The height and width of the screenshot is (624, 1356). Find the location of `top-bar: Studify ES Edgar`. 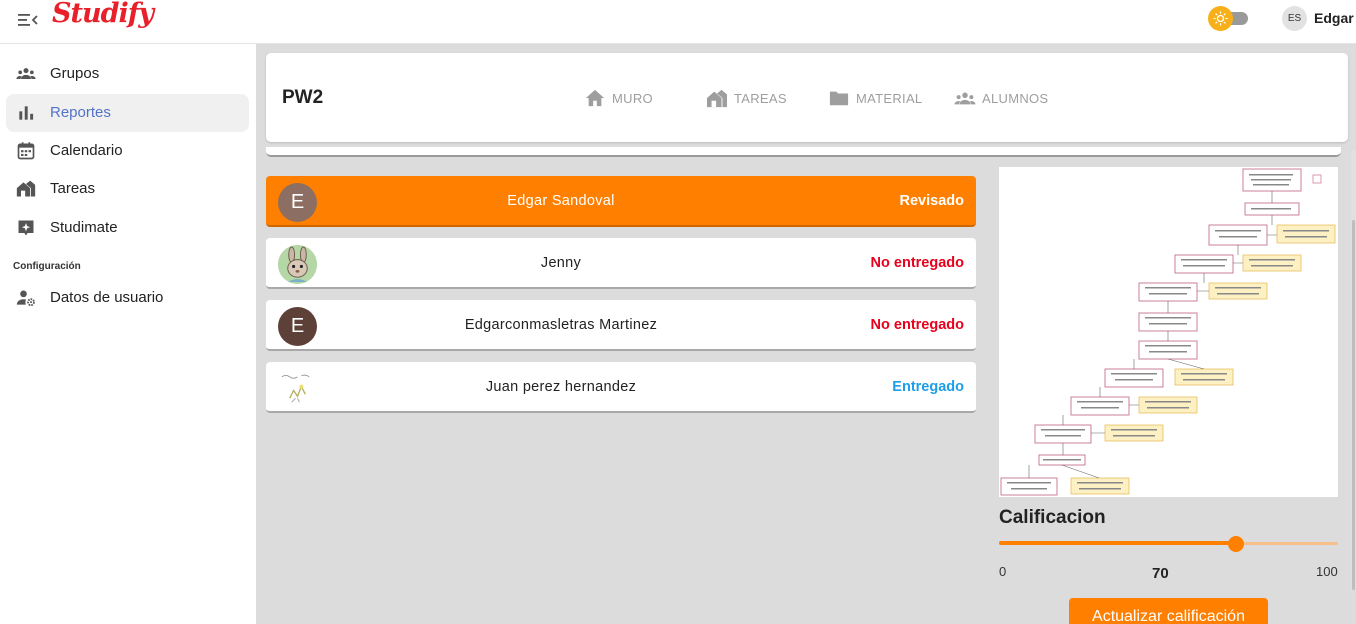

top-bar: Studify ES Edgar is located at coordinates (678, 22).